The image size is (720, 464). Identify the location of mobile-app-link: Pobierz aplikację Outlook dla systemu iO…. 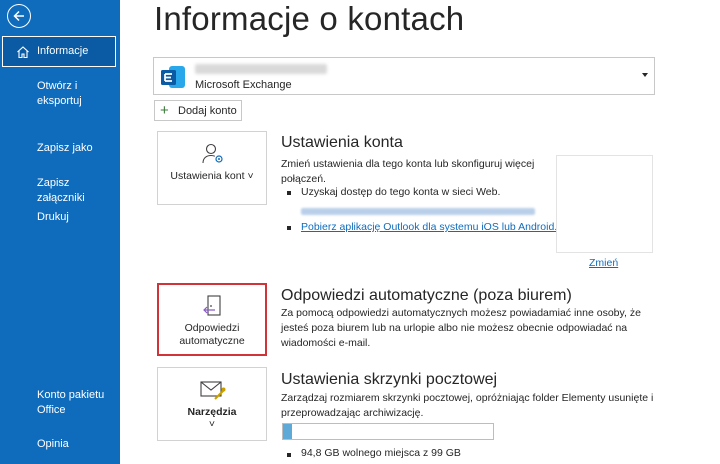
(429, 227).